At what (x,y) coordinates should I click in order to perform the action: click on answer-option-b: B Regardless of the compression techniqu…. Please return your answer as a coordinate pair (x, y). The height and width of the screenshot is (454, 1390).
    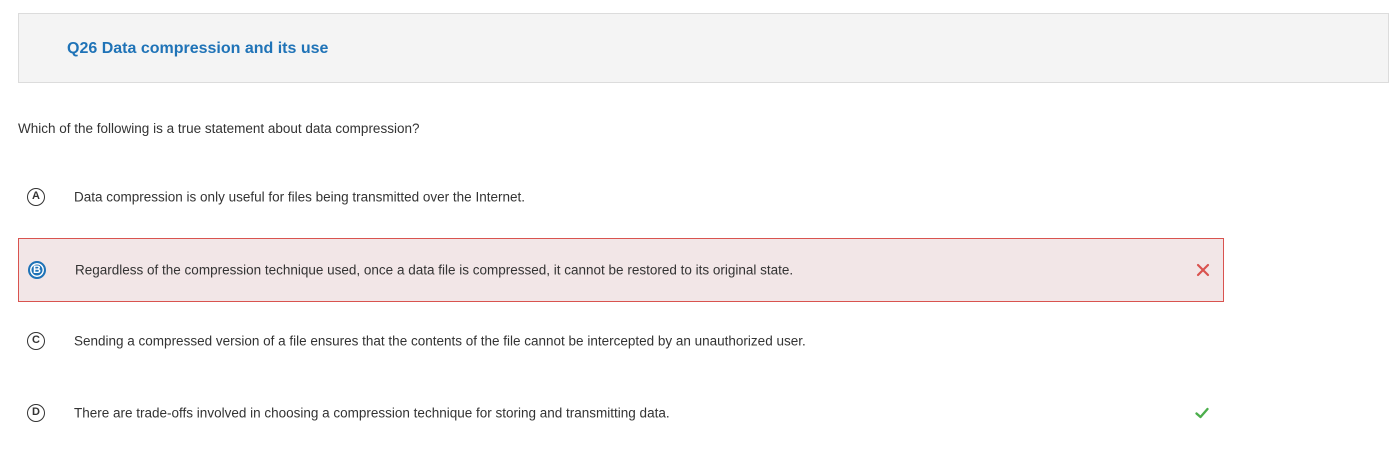
    Looking at the image, I should click on (621, 270).